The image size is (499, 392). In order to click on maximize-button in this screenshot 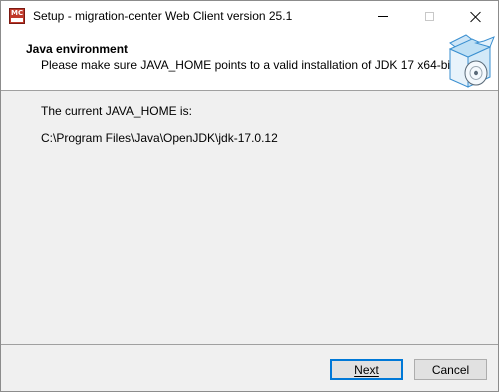, I will do `click(429, 16)`.